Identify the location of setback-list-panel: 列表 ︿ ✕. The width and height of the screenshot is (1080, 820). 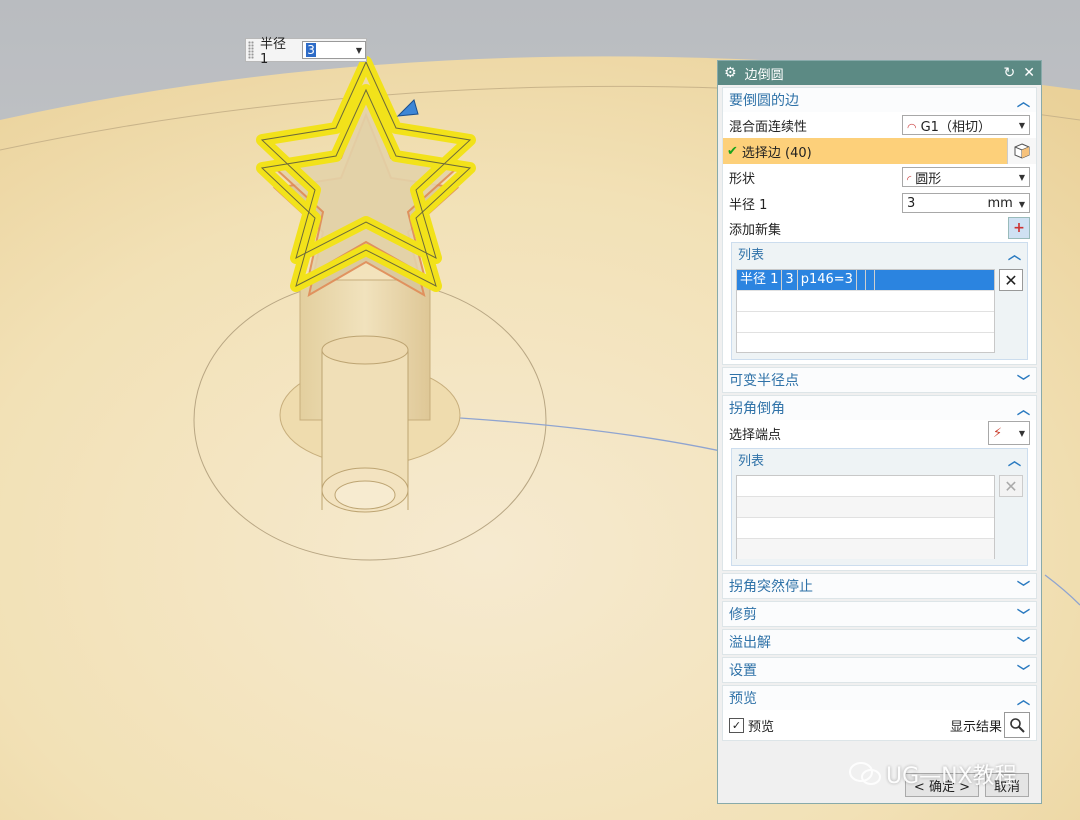
(879, 507).